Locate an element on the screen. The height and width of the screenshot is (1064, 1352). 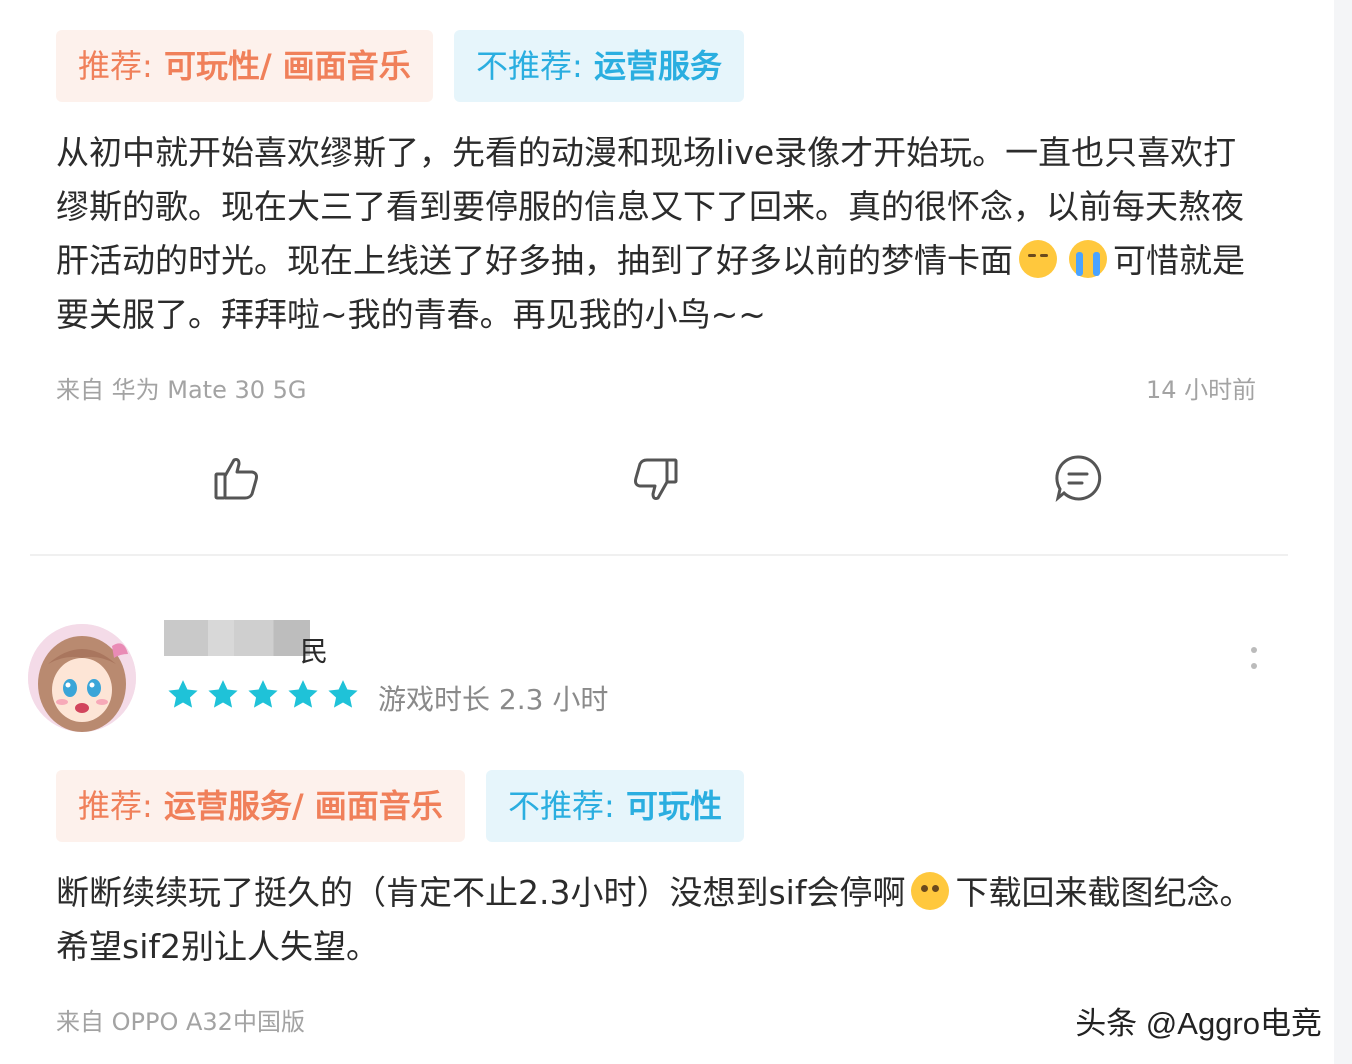
username-blurred is located at coordinates (237, 638).